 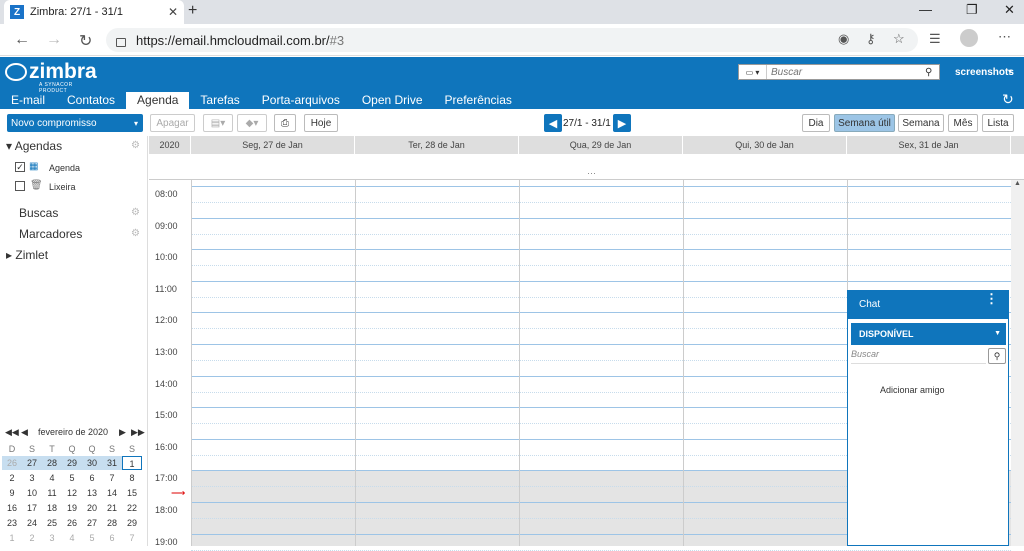 I want to click on gear-icon: ⚙, so click(x=135, y=145).